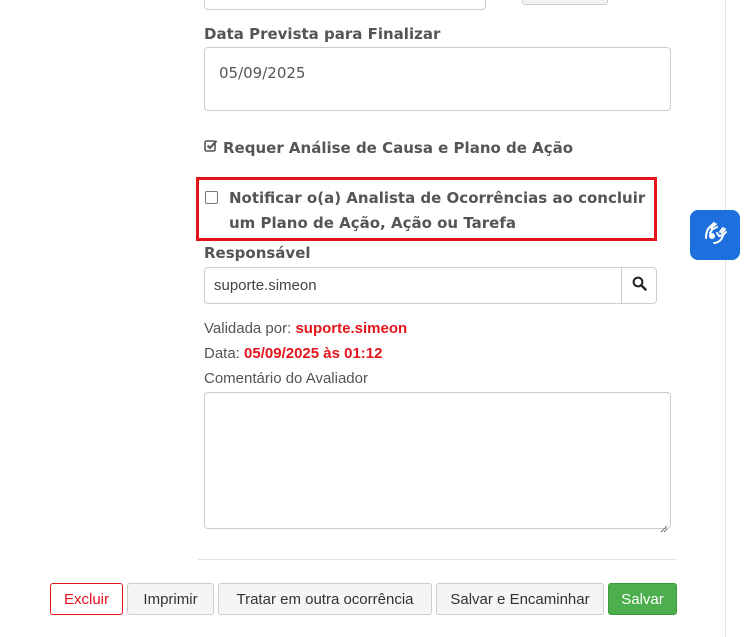 This screenshot has height=637, width=746. Describe the element at coordinates (664, 525) in the screenshot. I see `resize-handle-icon` at that location.